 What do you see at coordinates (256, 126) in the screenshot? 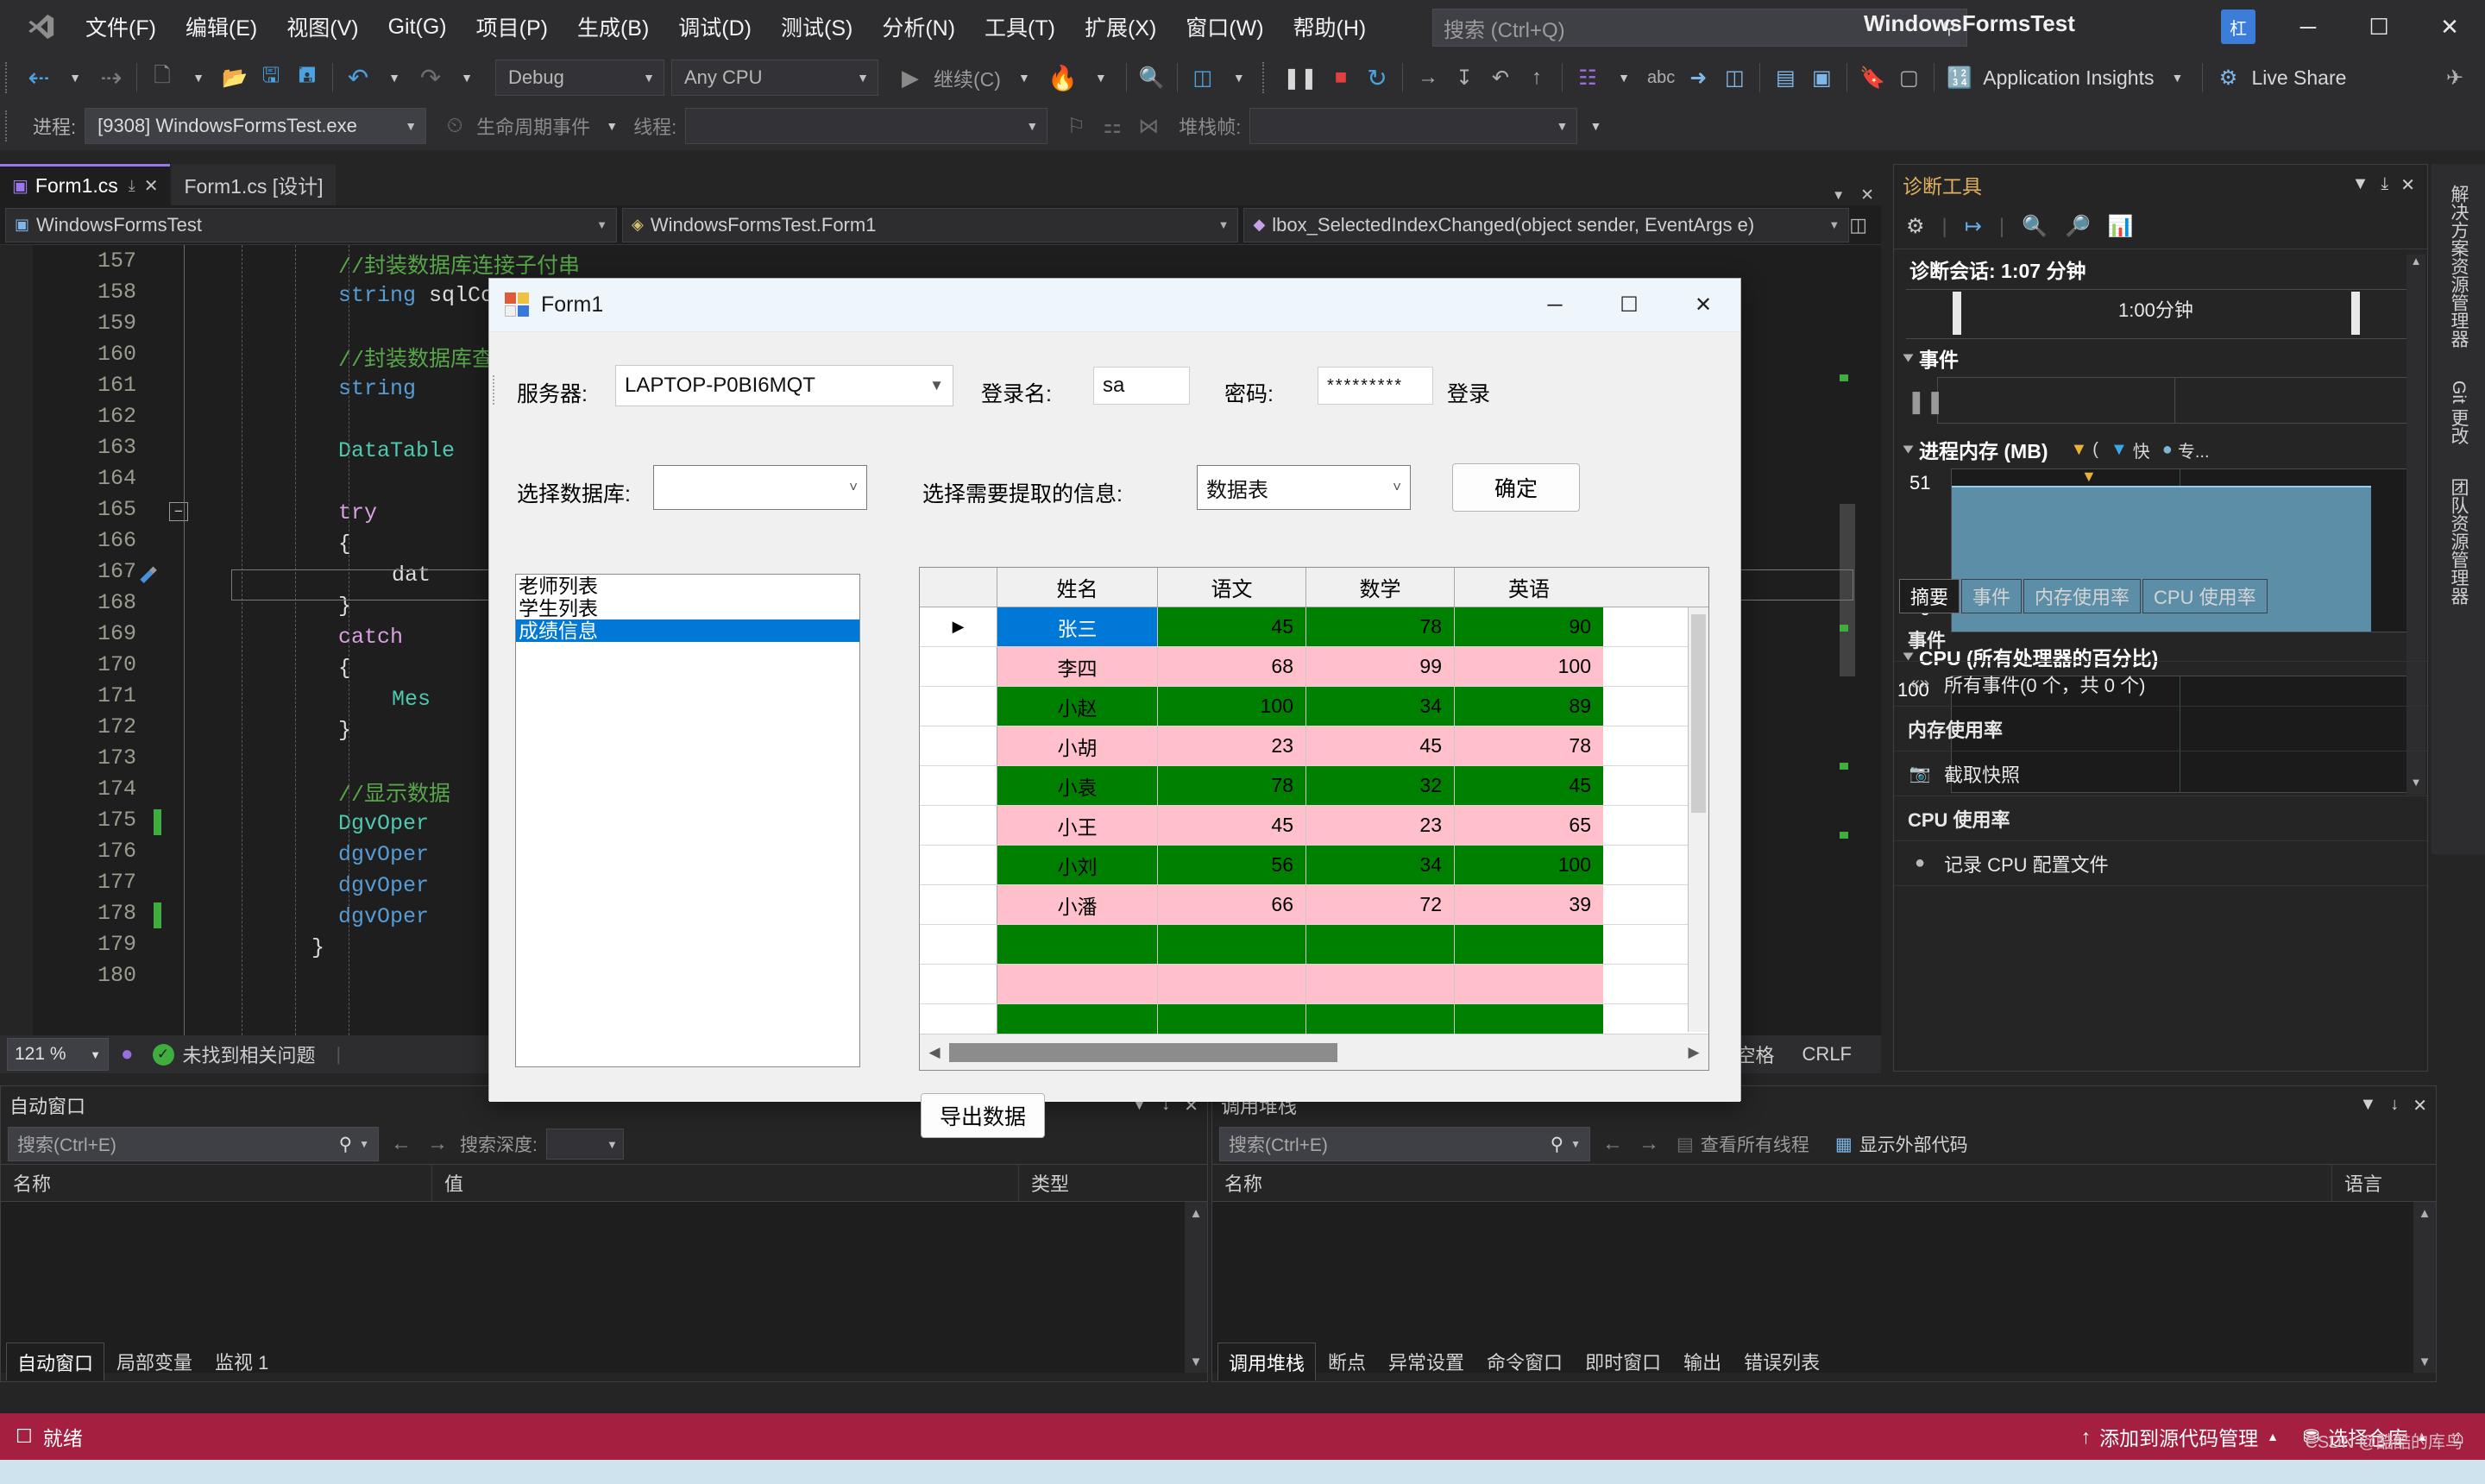
I see `process-select: [9308] WindowsFormsTest.exe ▼` at bounding box center [256, 126].